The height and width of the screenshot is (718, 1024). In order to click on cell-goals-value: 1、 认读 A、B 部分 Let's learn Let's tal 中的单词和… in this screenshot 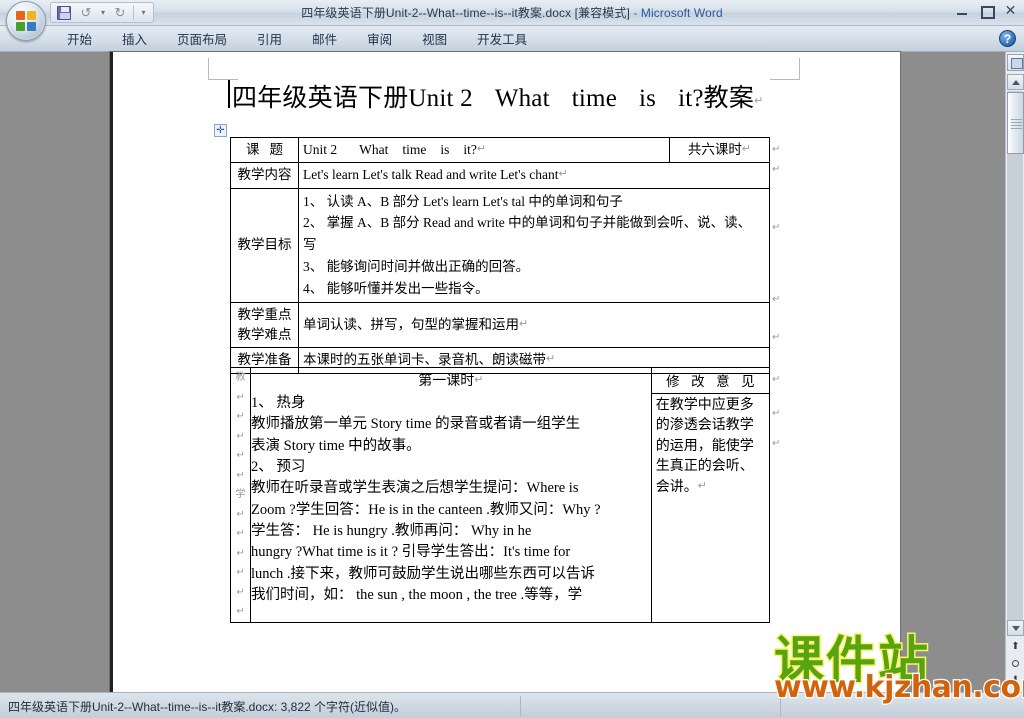, I will do `click(534, 245)`.